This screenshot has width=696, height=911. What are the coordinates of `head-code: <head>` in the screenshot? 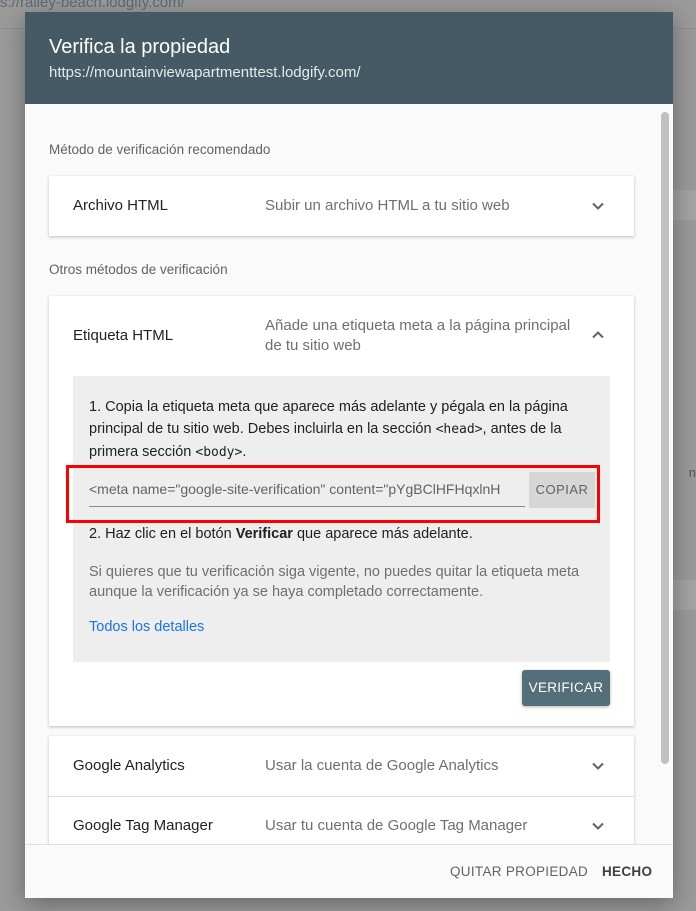 It's located at (459, 429).